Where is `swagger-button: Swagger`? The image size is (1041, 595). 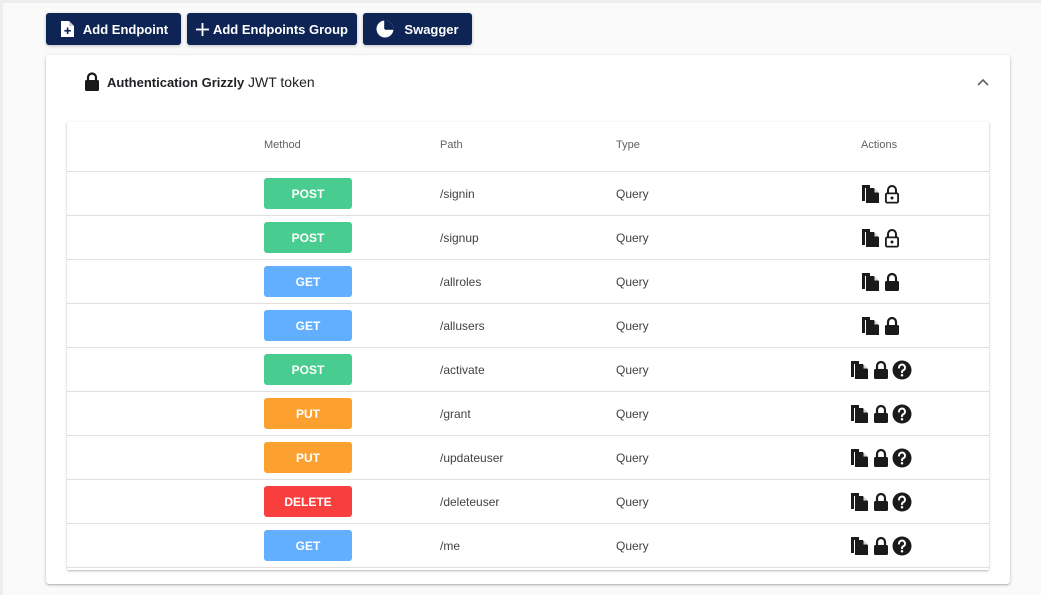 swagger-button: Swagger is located at coordinates (417, 29).